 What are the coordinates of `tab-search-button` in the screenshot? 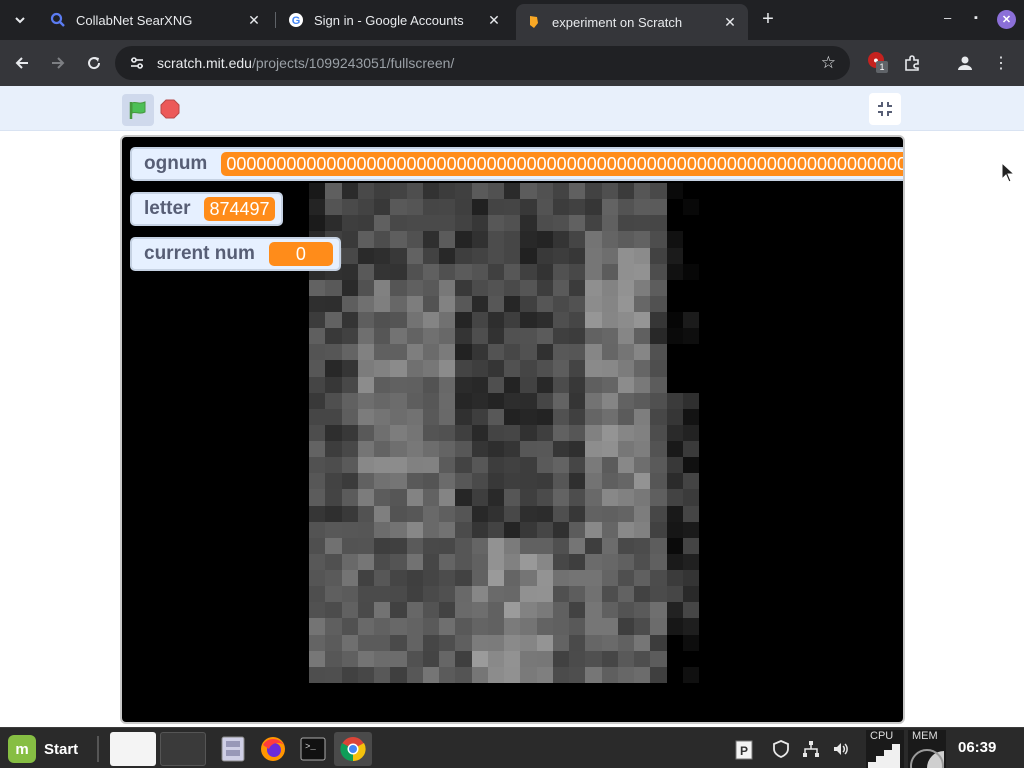 It's located at (20, 20).